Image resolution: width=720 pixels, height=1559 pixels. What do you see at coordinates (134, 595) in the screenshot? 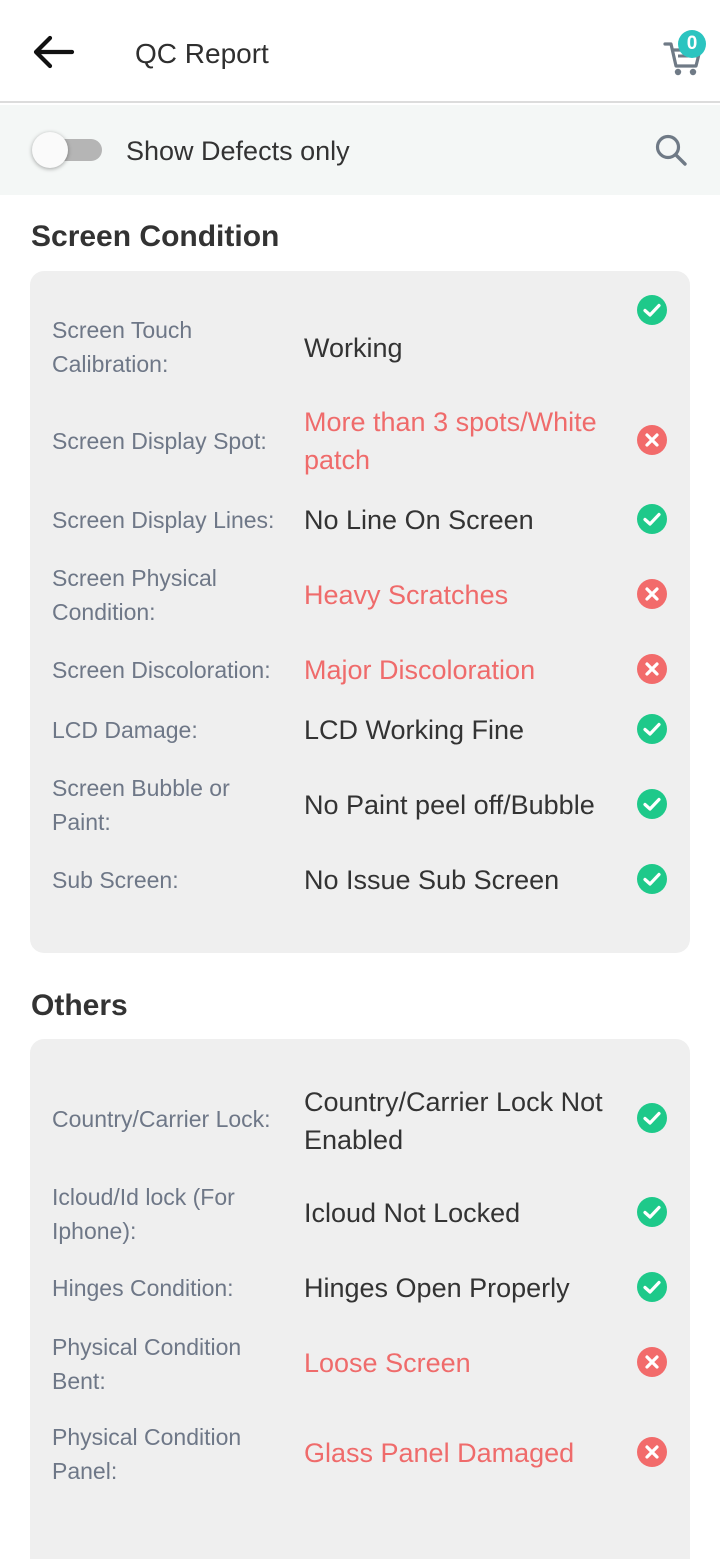
I see `row-label: Screen Physical Condition:` at bounding box center [134, 595].